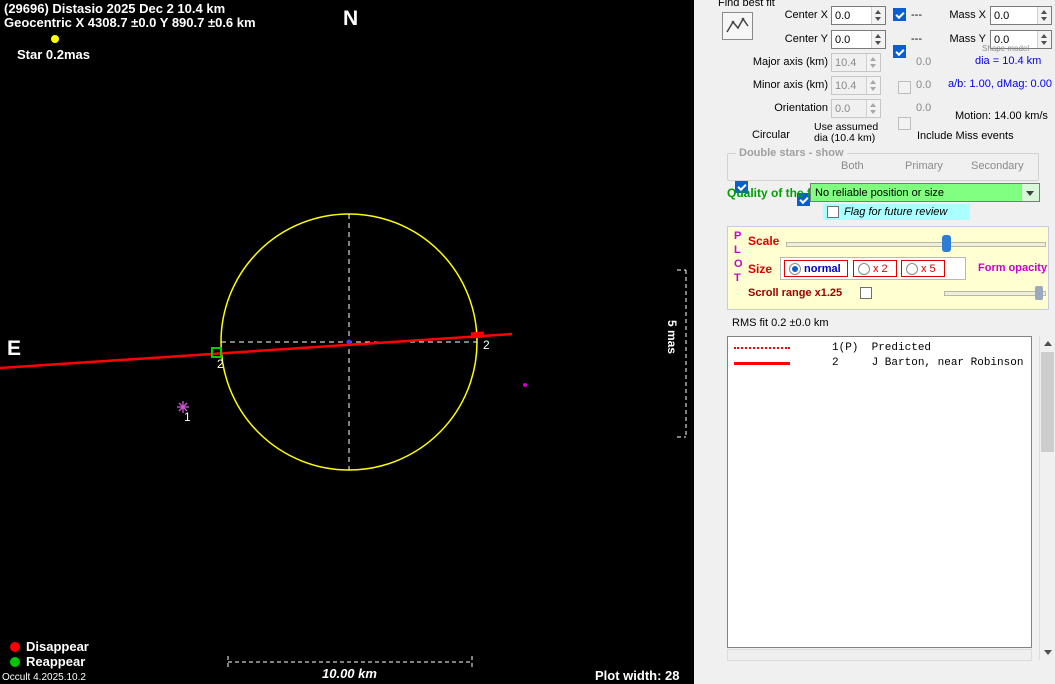  Describe the element at coordinates (967, 15) in the screenshot. I see `mass-x-label: Mass X` at that location.